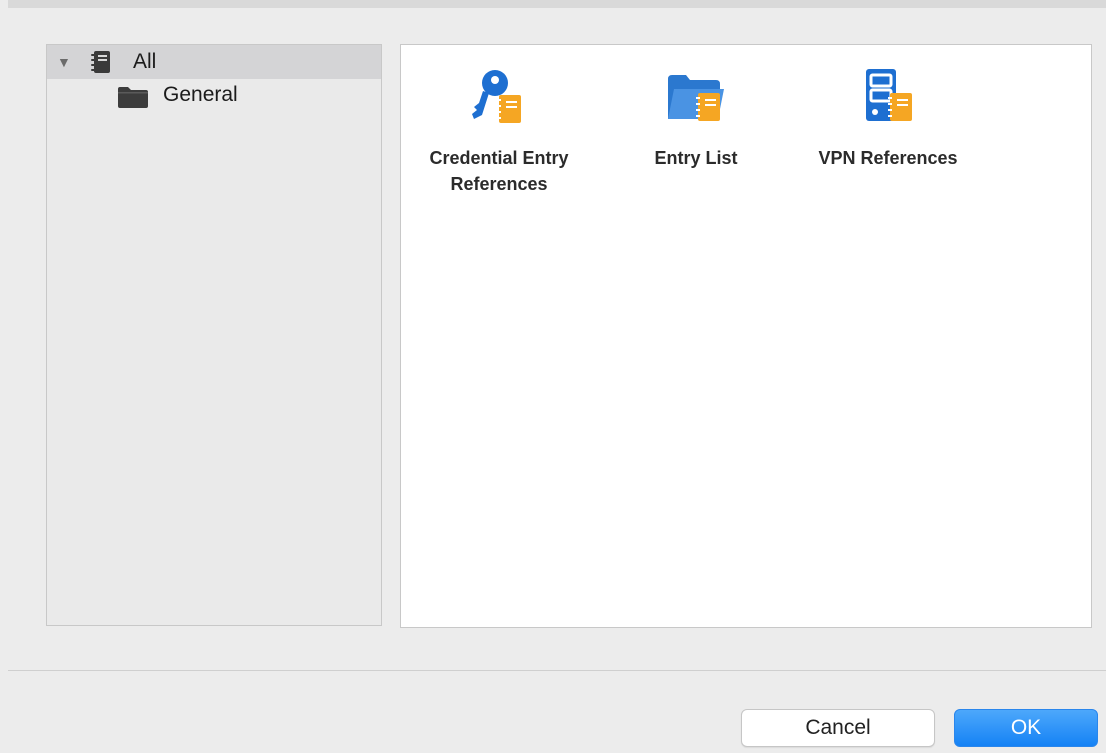  What do you see at coordinates (696, 98) in the screenshot?
I see `folder-document-icon` at bounding box center [696, 98].